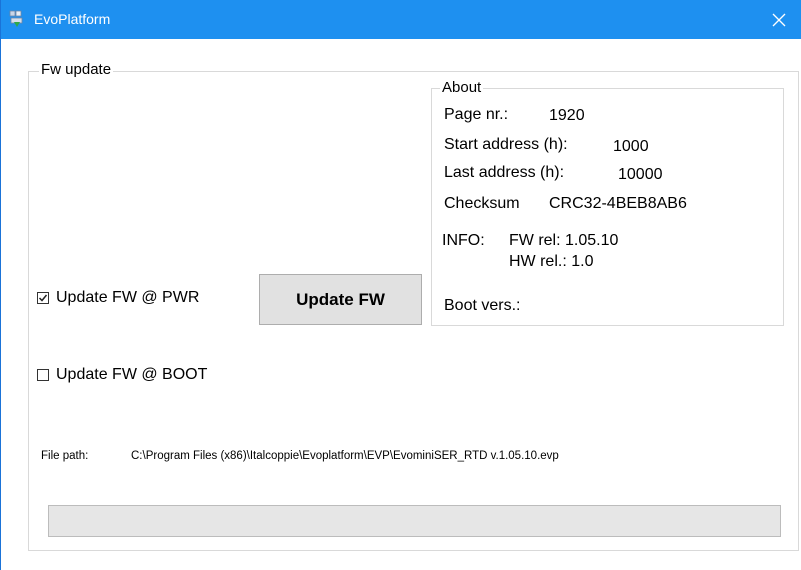 The width and height of the screenshot is (801, 570). Describe the element at coordinates (551, 261) in the screenshot. I see `hw-rel-value: HW rel.: 1.0` at that location.